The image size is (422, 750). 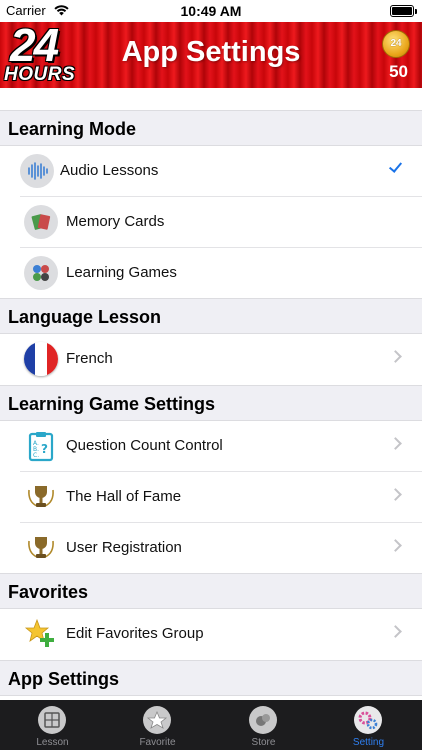 I want to click on tab-lesson: Lesson, so click(x=52, y=725).